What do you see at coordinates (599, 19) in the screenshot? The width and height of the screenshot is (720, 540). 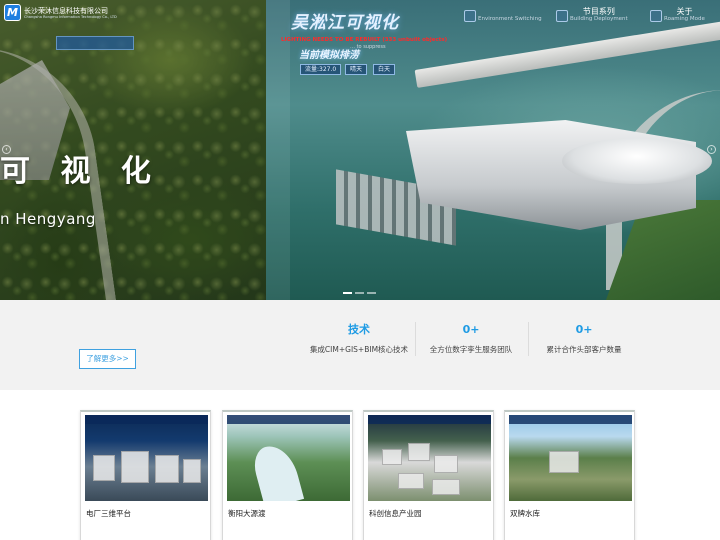 I see `nav-programs-en: Building Deployment` at bounding box center [599, 19].